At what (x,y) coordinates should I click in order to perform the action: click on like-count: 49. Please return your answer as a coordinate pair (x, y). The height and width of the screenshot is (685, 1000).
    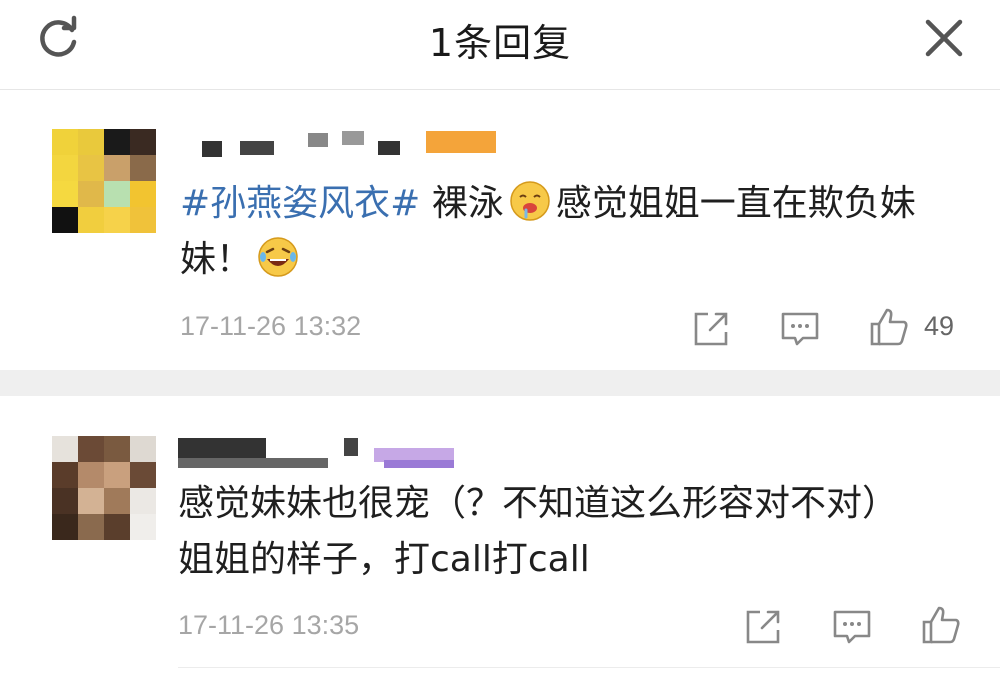
    Looking at the image, I should click on (939, 326).